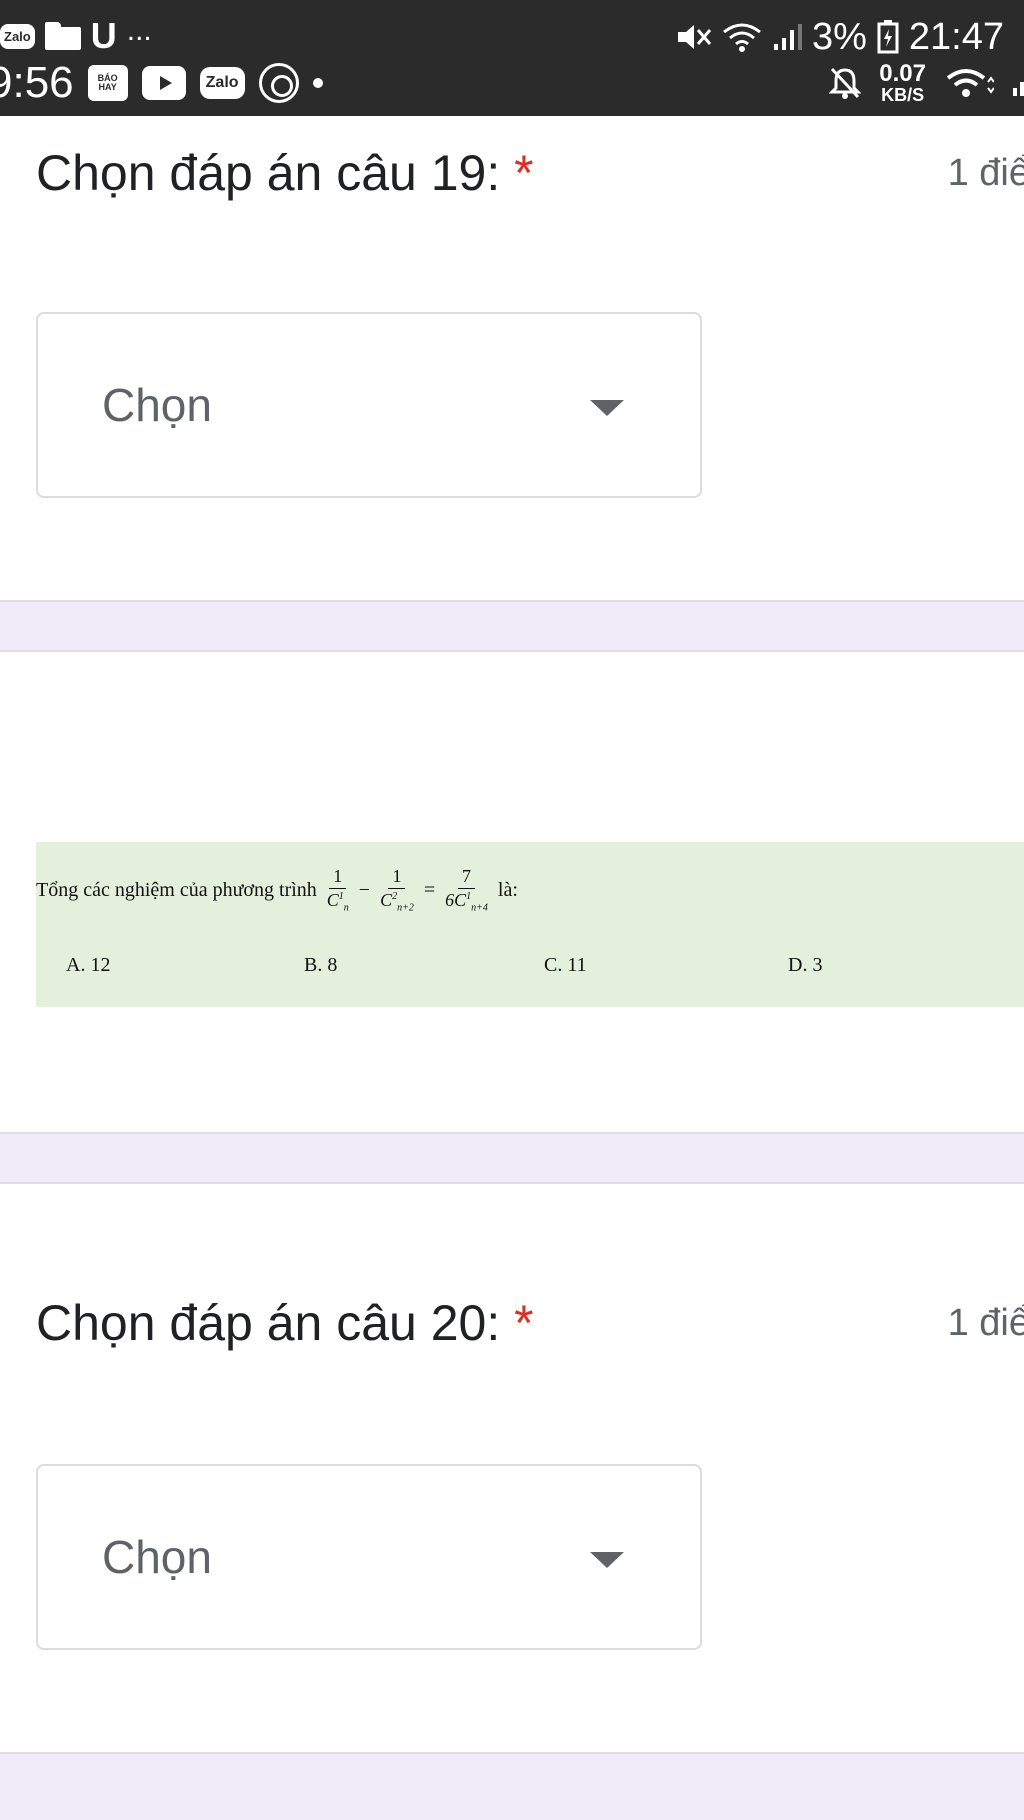 This screenshot has width=1024, height=1820. What do you see at coordinates (321, 965) in the screenshot?
I see `option-b: B. 8` at bounding box center [321, 965].